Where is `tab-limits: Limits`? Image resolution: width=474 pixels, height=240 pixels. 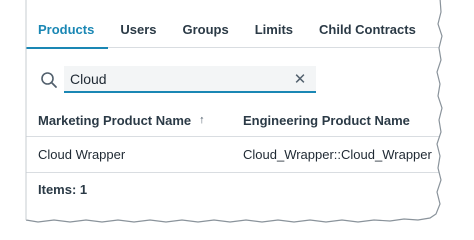 tab-limits: Limits is located at coordinates (275, 31).